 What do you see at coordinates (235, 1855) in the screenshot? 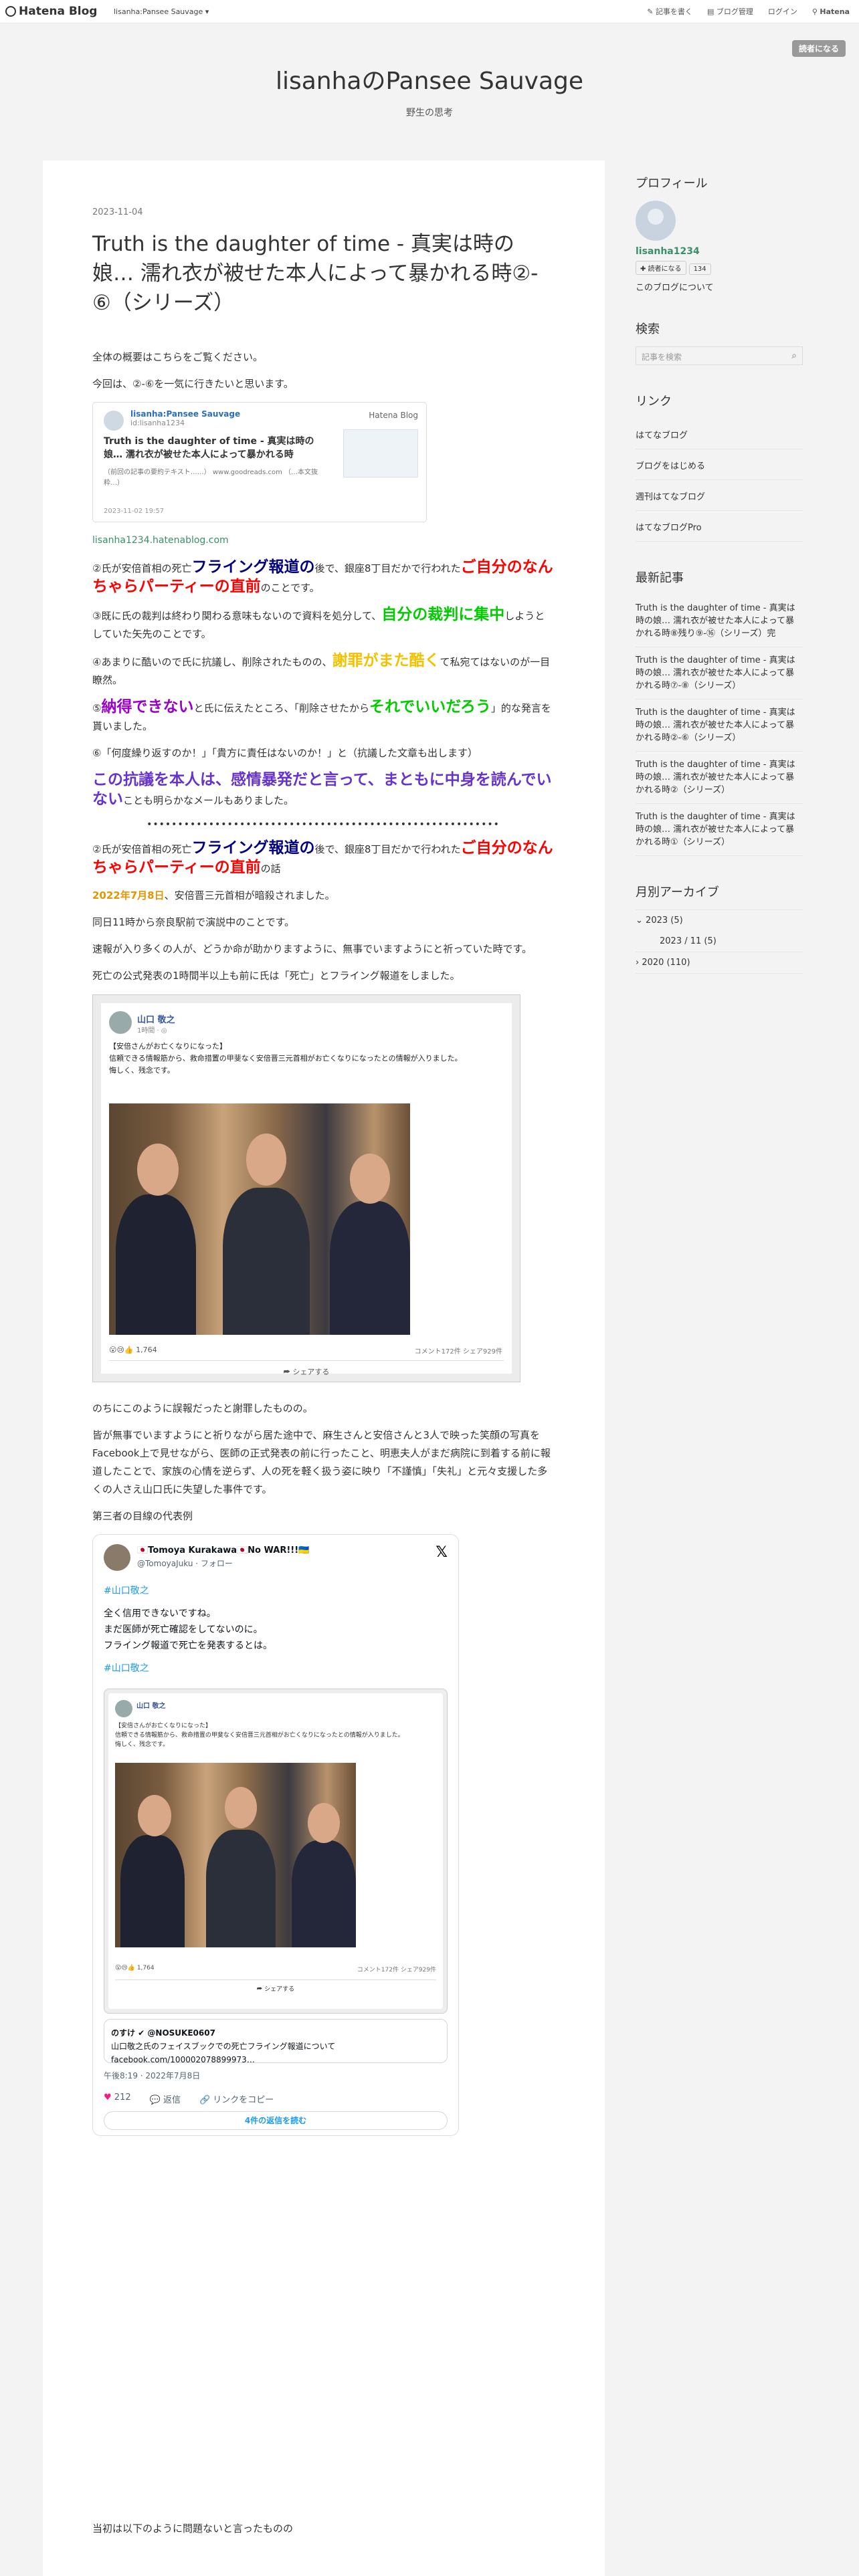
I see `quote-fb-photo` at bounding box center [235, 1855].